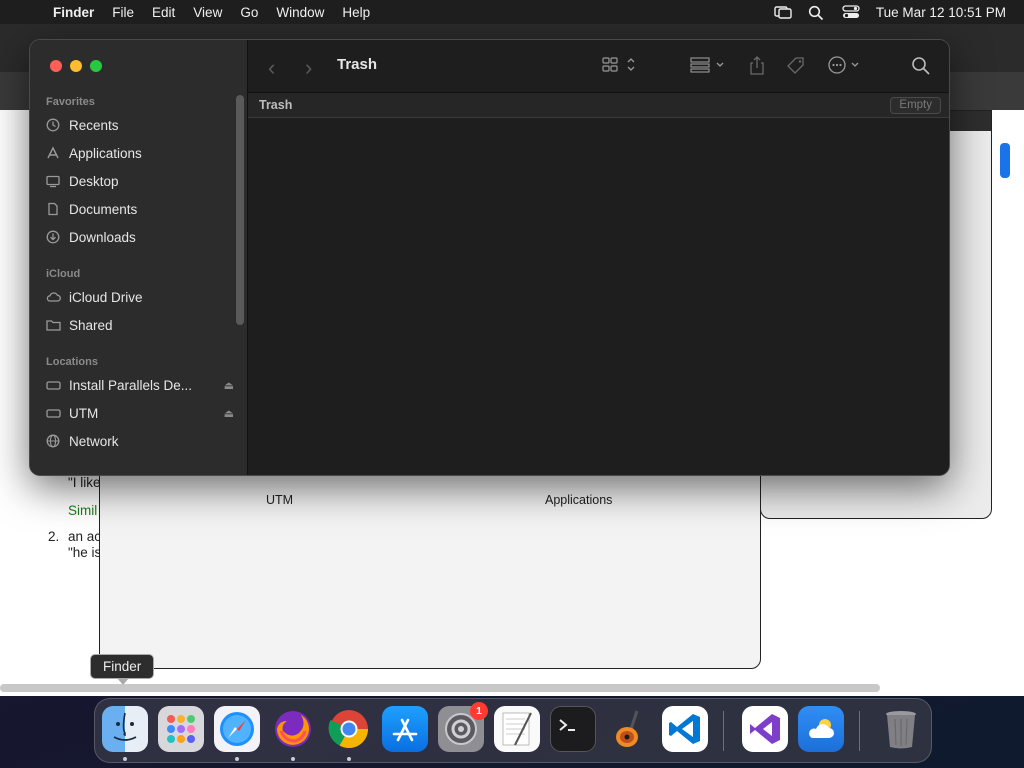 The image size is (1024, 768). Describe the element at coordinates (300, 12) in the screenshot. I see `menu-window: Window` at that location.